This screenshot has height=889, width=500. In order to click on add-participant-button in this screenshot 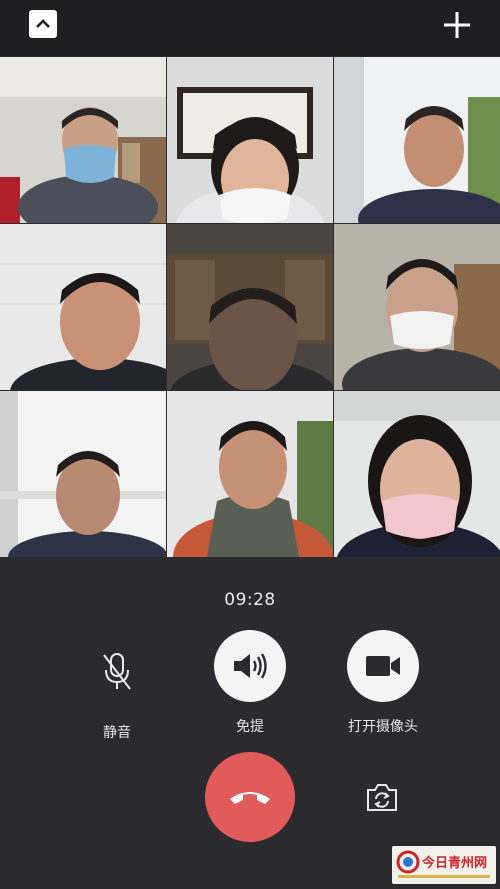, I will do `click(457, 25)`.